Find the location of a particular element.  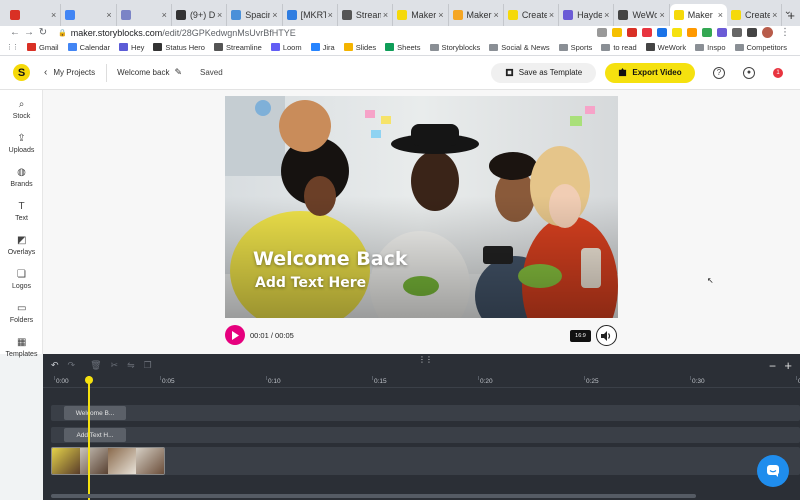

my-projects-link: My Projects is located at coordinates (74, 72).